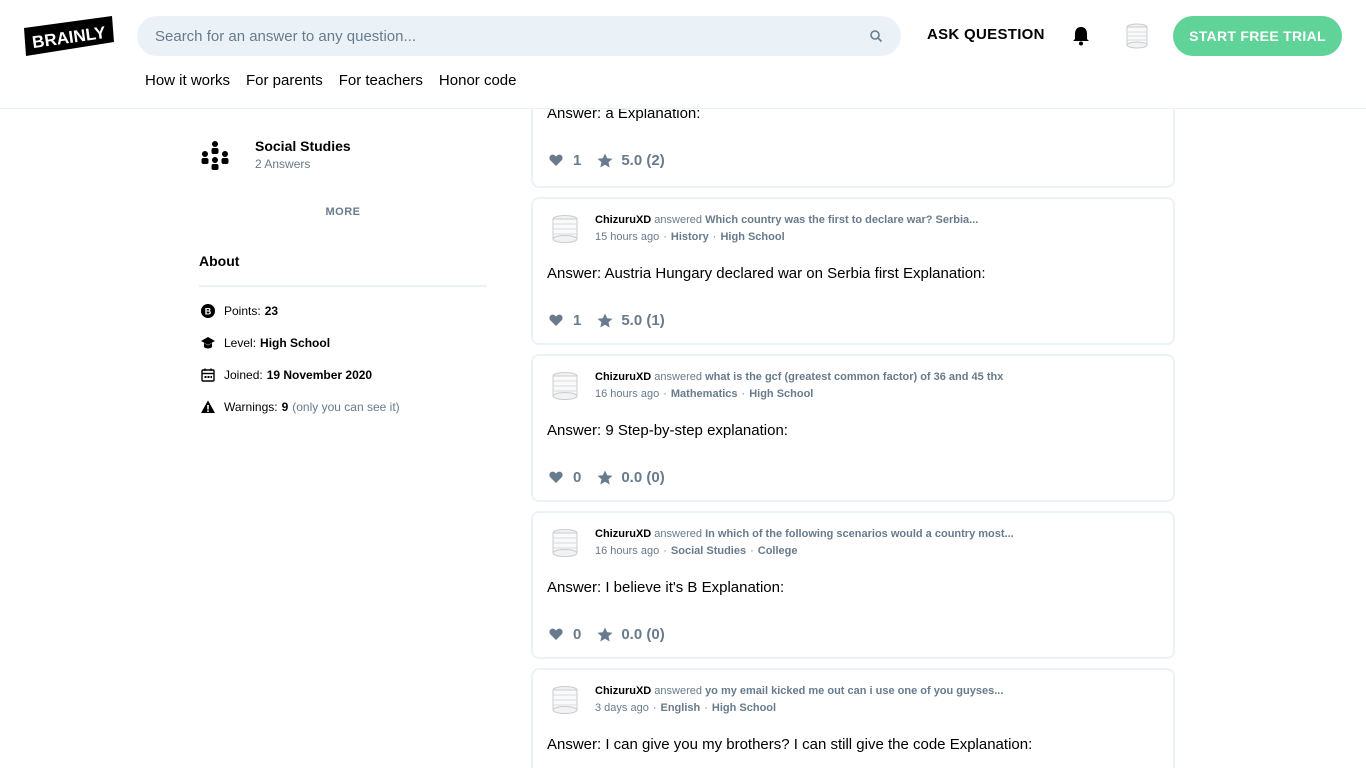 The height and width of the screenshot is (768, 1366). I want to click on search-input, so click(512, 36).